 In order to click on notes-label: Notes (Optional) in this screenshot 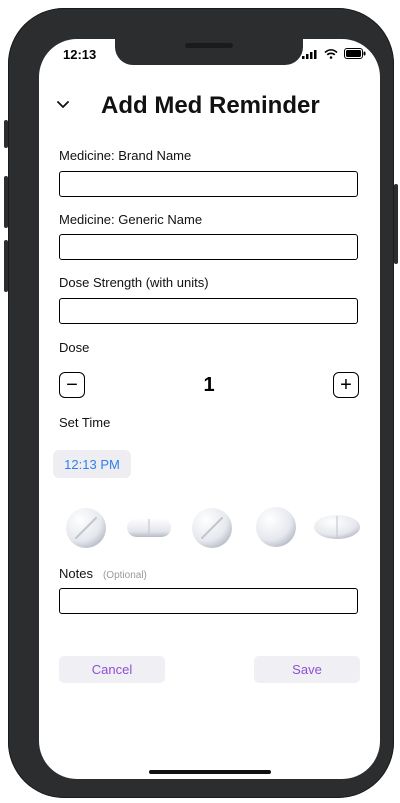, I will do `click(103, 573)`.